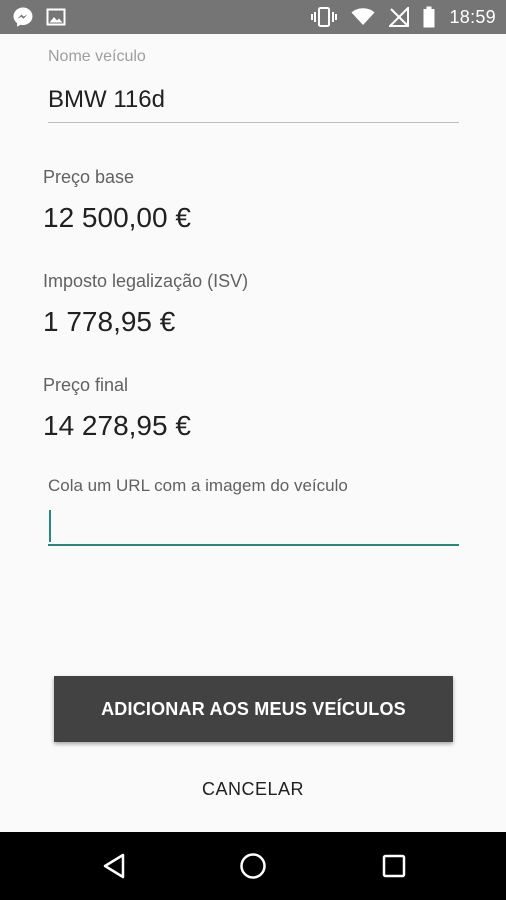 The image size is (506, 900). What do you see at coordinates (253, 709) in the screenshot?
I see `add-to-my-vehicles-button: ADICIONAR AOS MEUS VEÍCULOS` at bounding box center [253, 709].